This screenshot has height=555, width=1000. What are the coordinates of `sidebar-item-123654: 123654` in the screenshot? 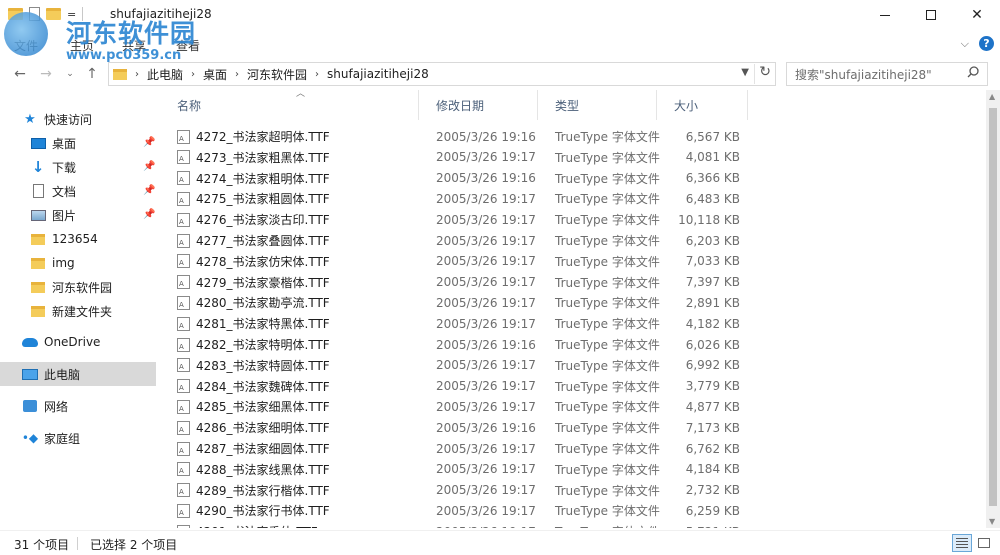 It's located at (93, 239).